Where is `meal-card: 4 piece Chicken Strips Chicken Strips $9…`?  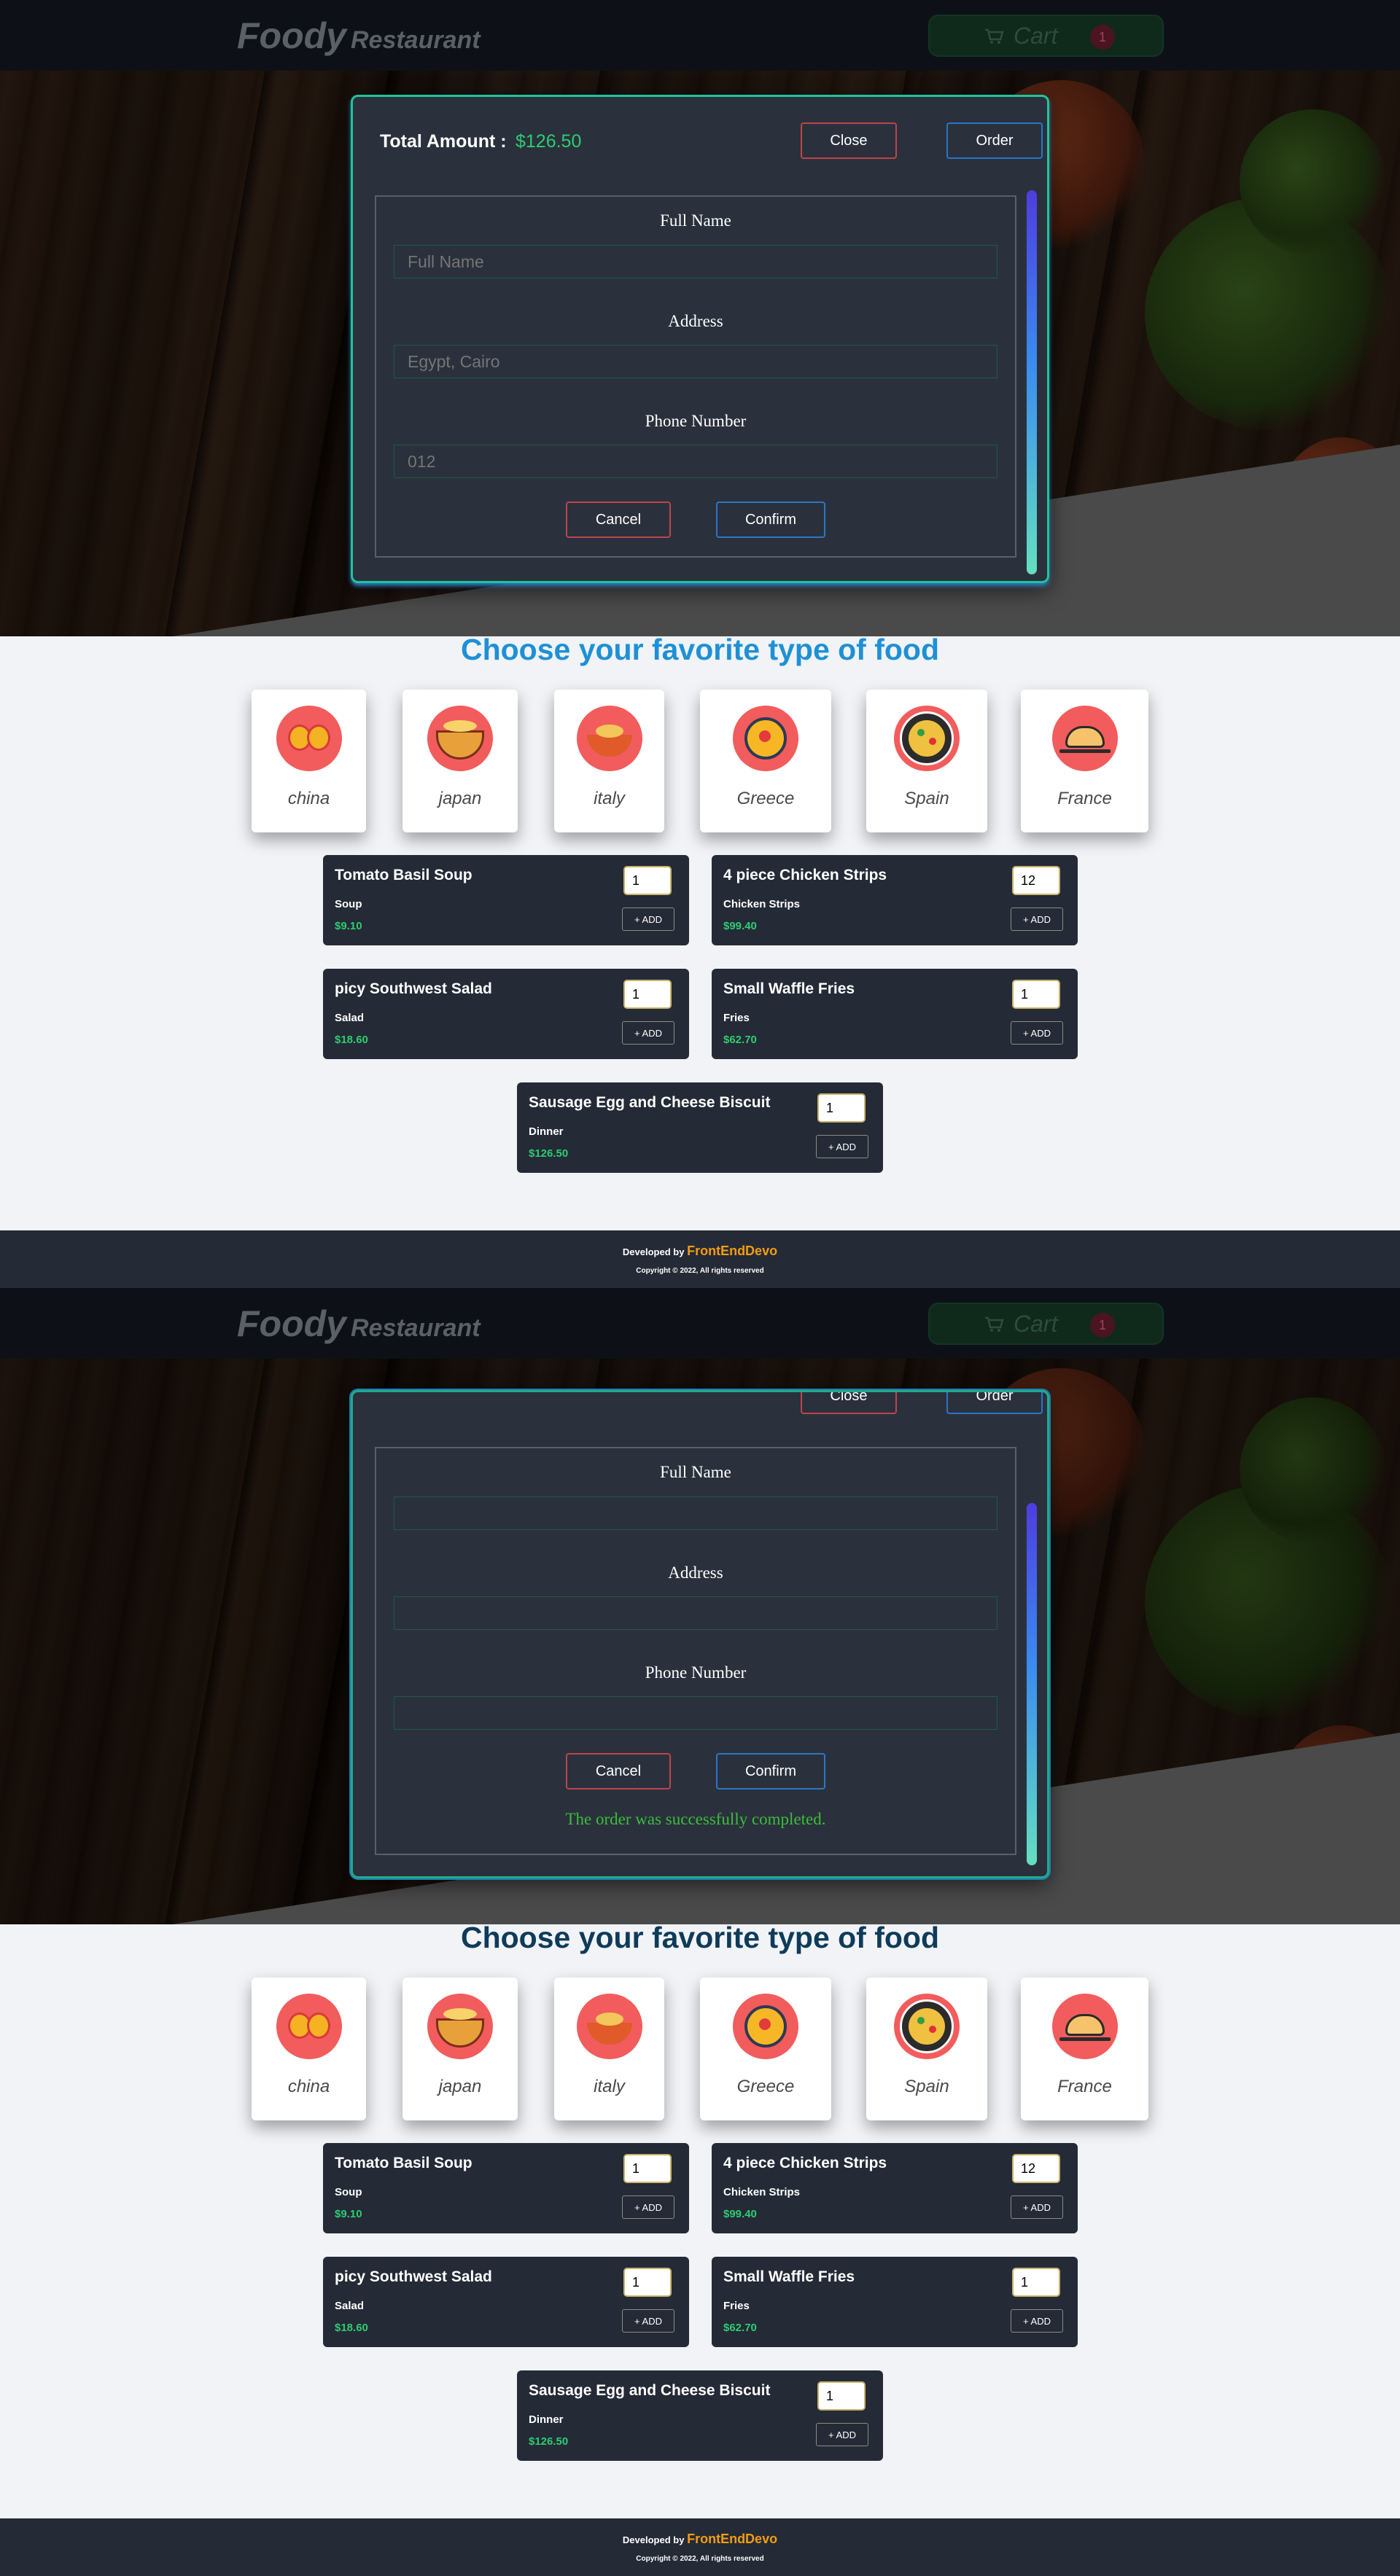
meal-card: 4 piece Chicken Strips Chicken Strips $9… is located at coordinates (895, 900).